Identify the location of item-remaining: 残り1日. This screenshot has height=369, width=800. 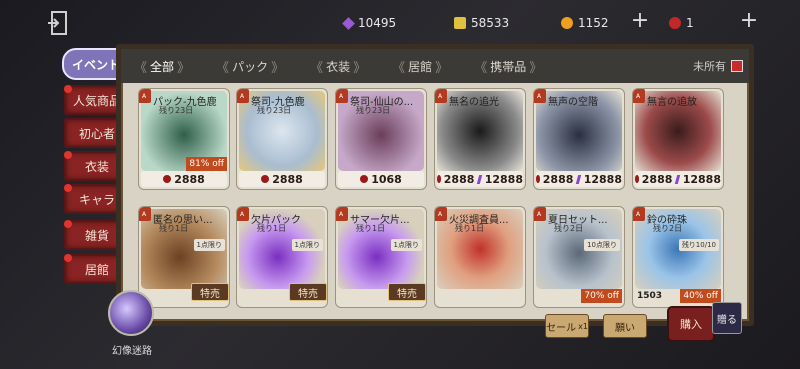
(371, 228).